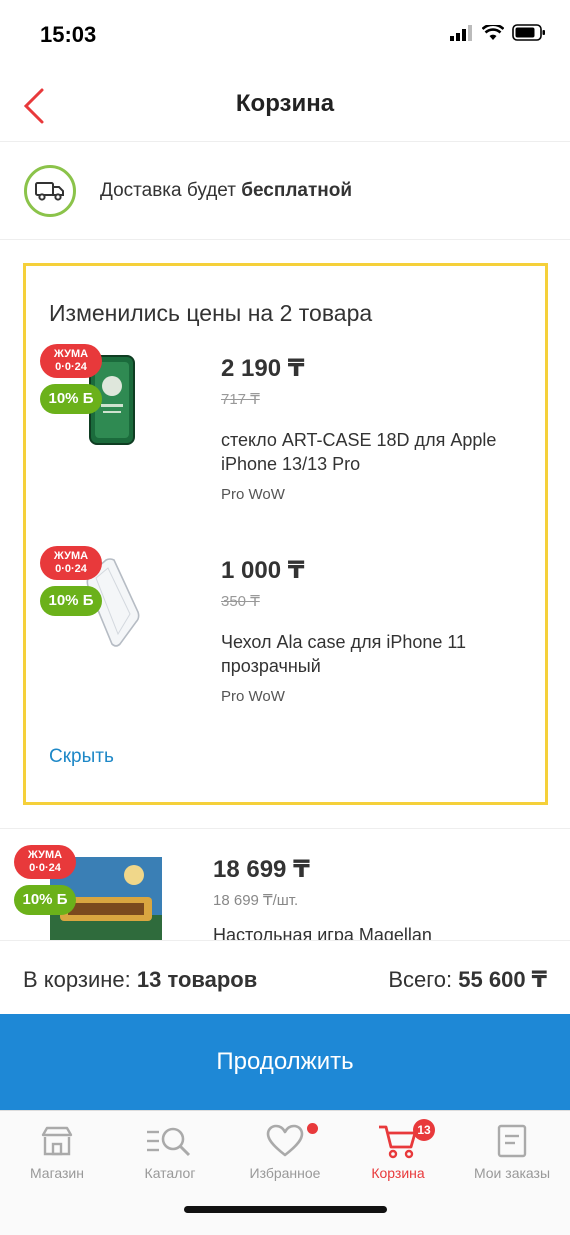  I want to click on tab-cart: 13 Корзина, so click(398, 1150).